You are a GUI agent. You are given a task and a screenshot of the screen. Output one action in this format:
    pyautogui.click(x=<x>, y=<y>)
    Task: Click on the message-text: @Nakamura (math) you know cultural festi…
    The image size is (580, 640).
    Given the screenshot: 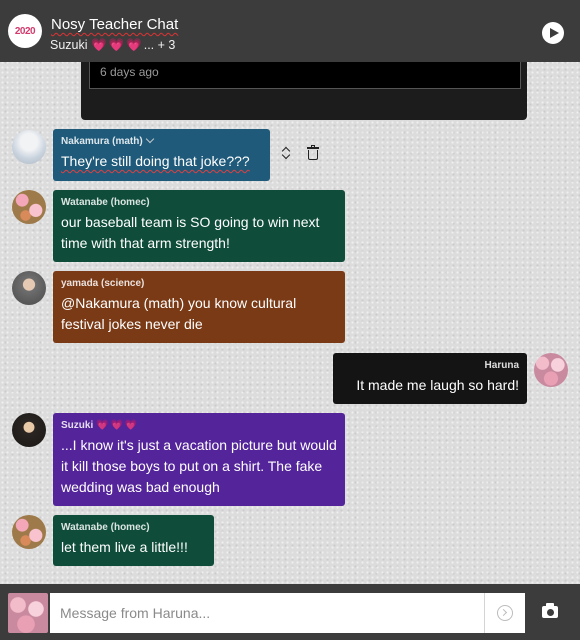 What is the action you would take?
    pyautogui.click(x=179, y=313)
    